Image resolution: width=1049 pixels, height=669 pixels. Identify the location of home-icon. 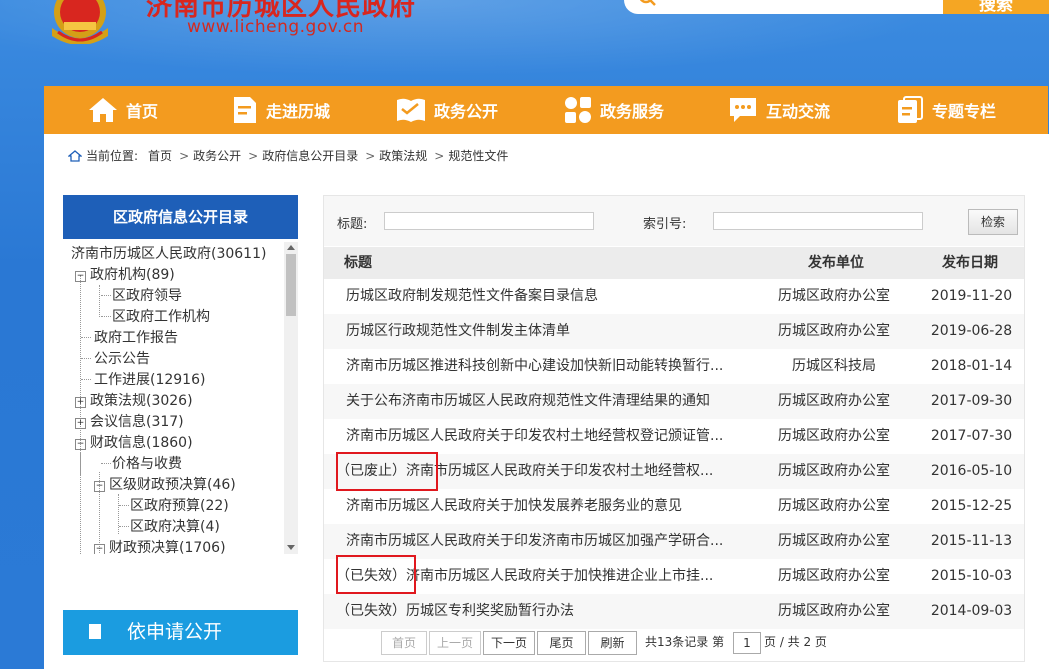
(103, 110).